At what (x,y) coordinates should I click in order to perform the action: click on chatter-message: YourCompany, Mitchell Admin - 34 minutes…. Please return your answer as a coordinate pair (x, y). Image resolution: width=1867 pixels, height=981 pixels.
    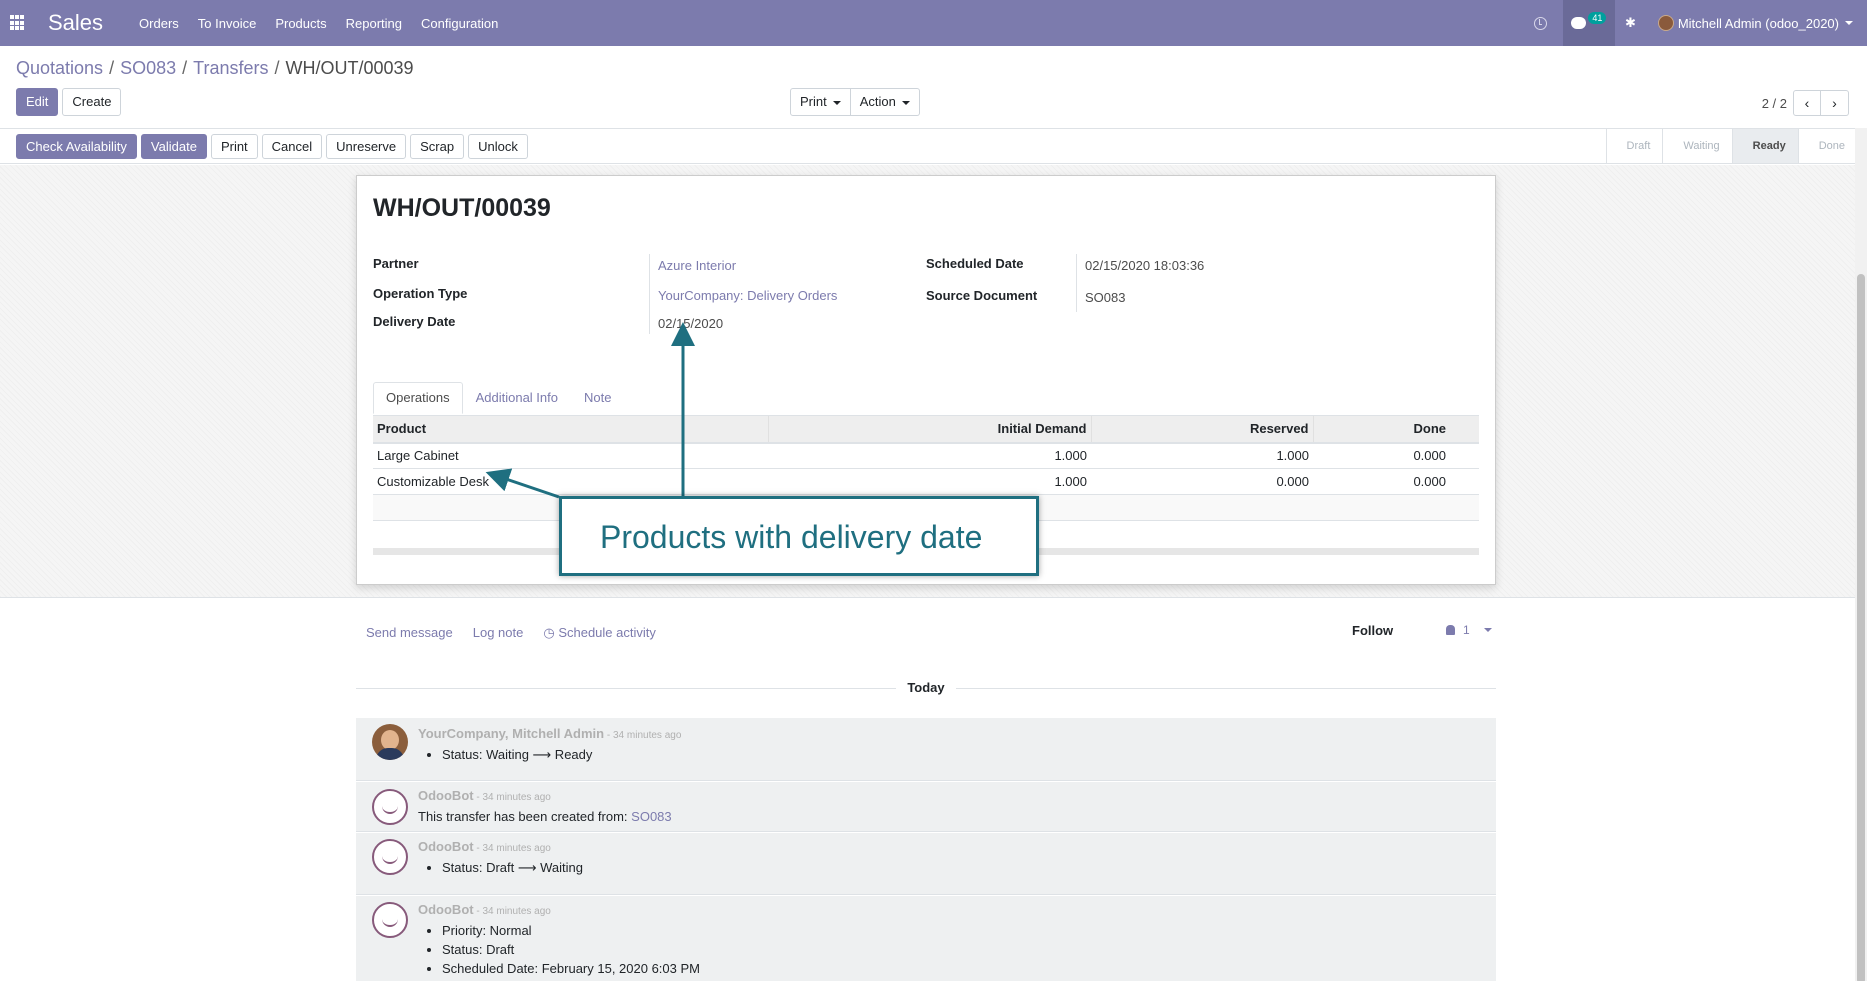
    Looking at the image, I should click on (926, 749).